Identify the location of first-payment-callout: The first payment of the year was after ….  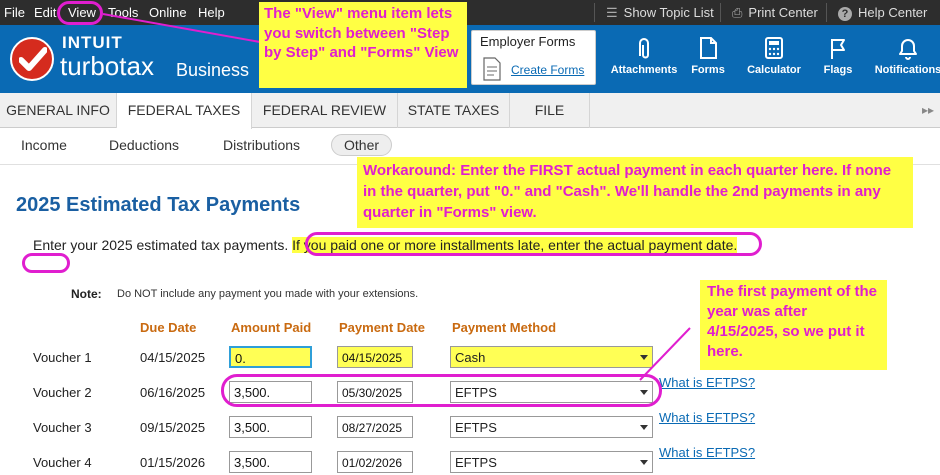
(793, 325).